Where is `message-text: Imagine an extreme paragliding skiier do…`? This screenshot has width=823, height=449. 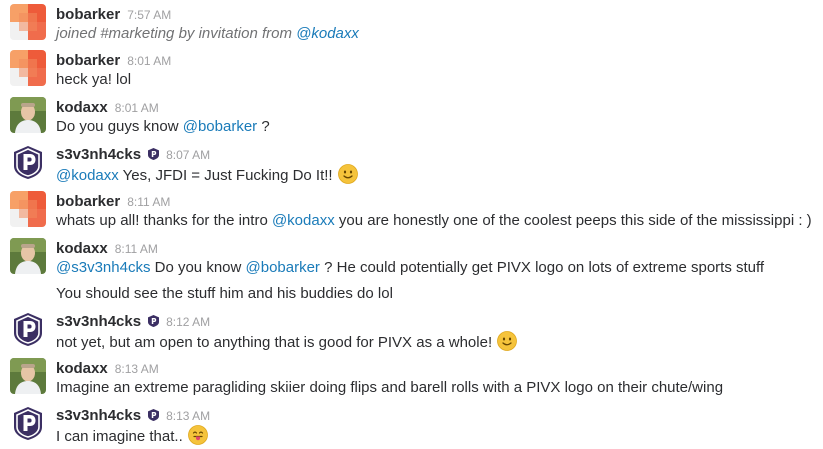
message-text: Imagine an extreme paragliding skiier do… is located at coordinates (389, 388).